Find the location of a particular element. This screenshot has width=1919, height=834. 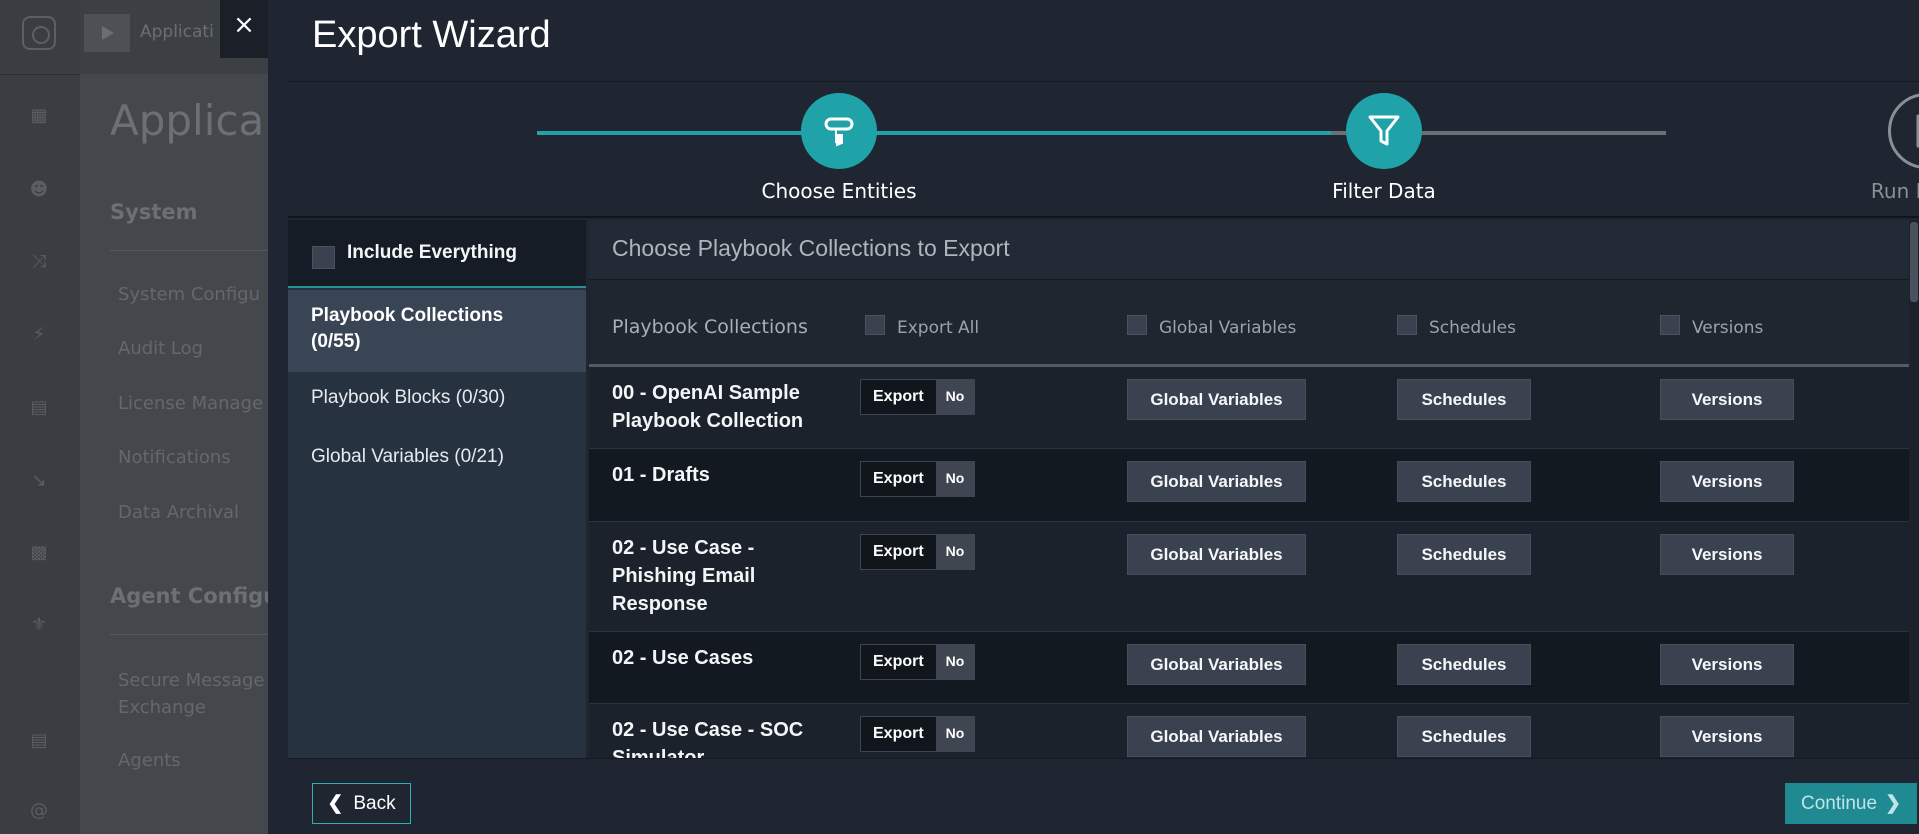

wizard-stepper: Choose Entities Filter Data Run Export is located at coordinates (1103, 150).